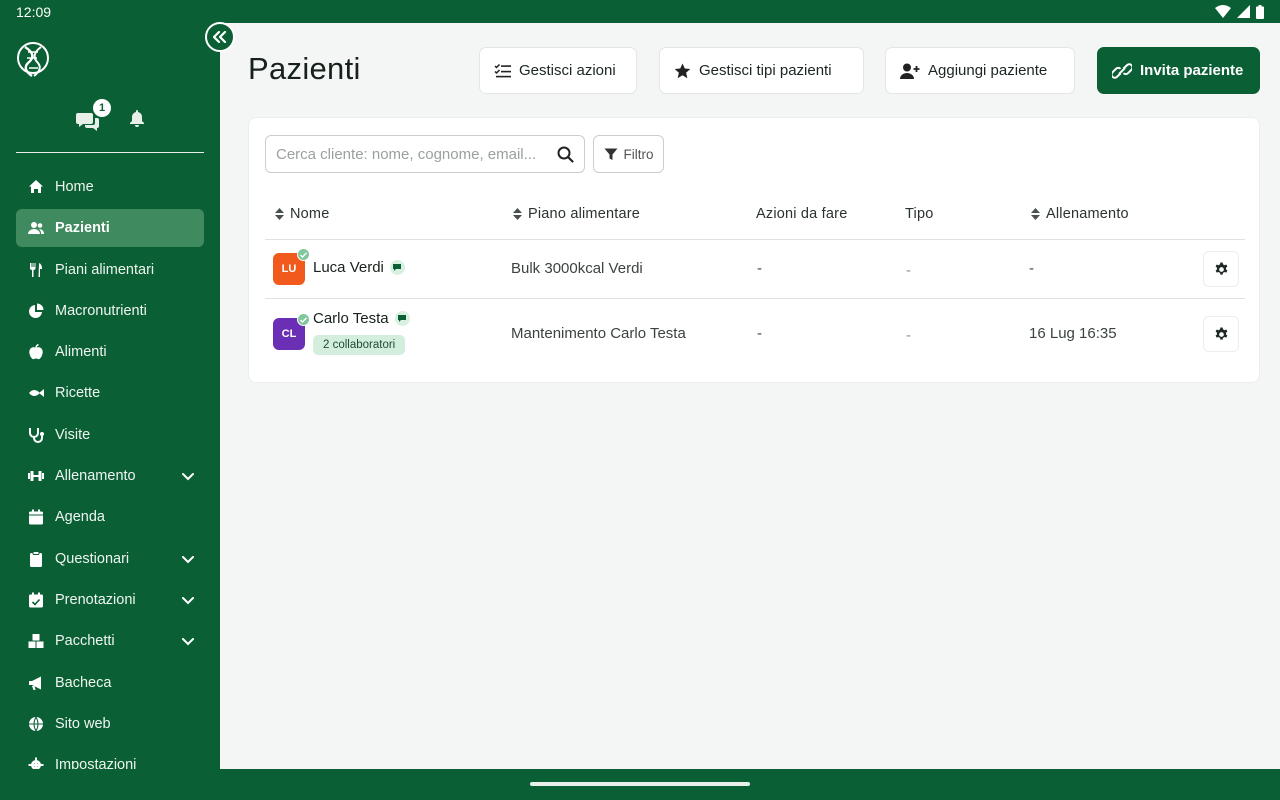  Describe the element at coordinates (502, 70) in the screenshot. I see `list-check-icon` at that location.